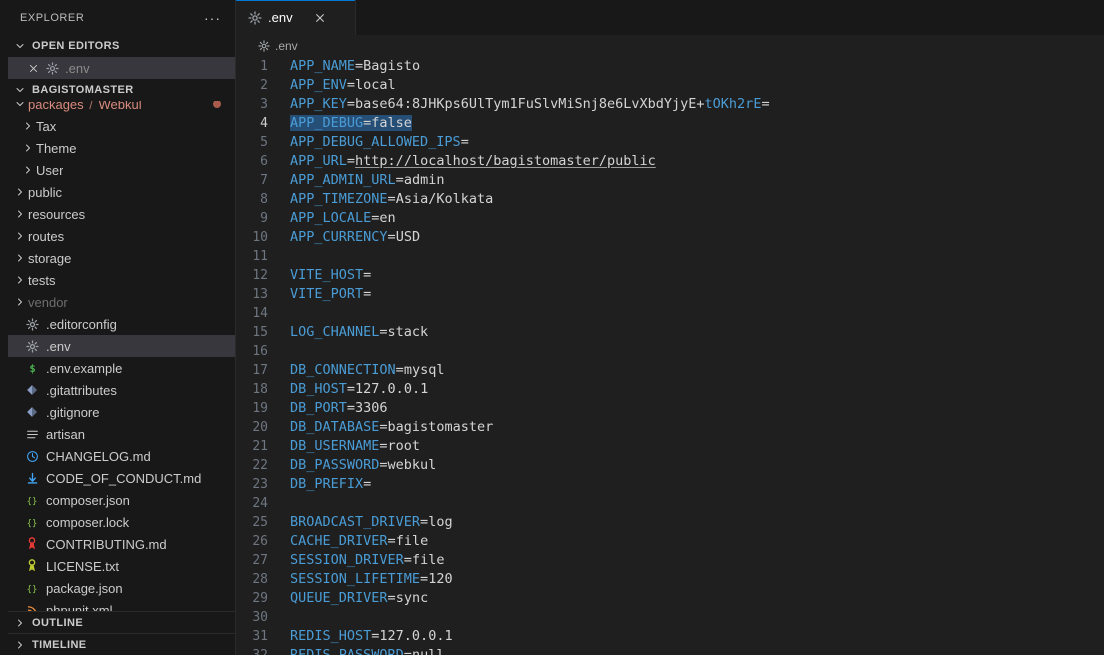  What do you see at coordinates (260, 332) in the screenshot?
I see `line-number: 15` at bounding box center [260, 332].